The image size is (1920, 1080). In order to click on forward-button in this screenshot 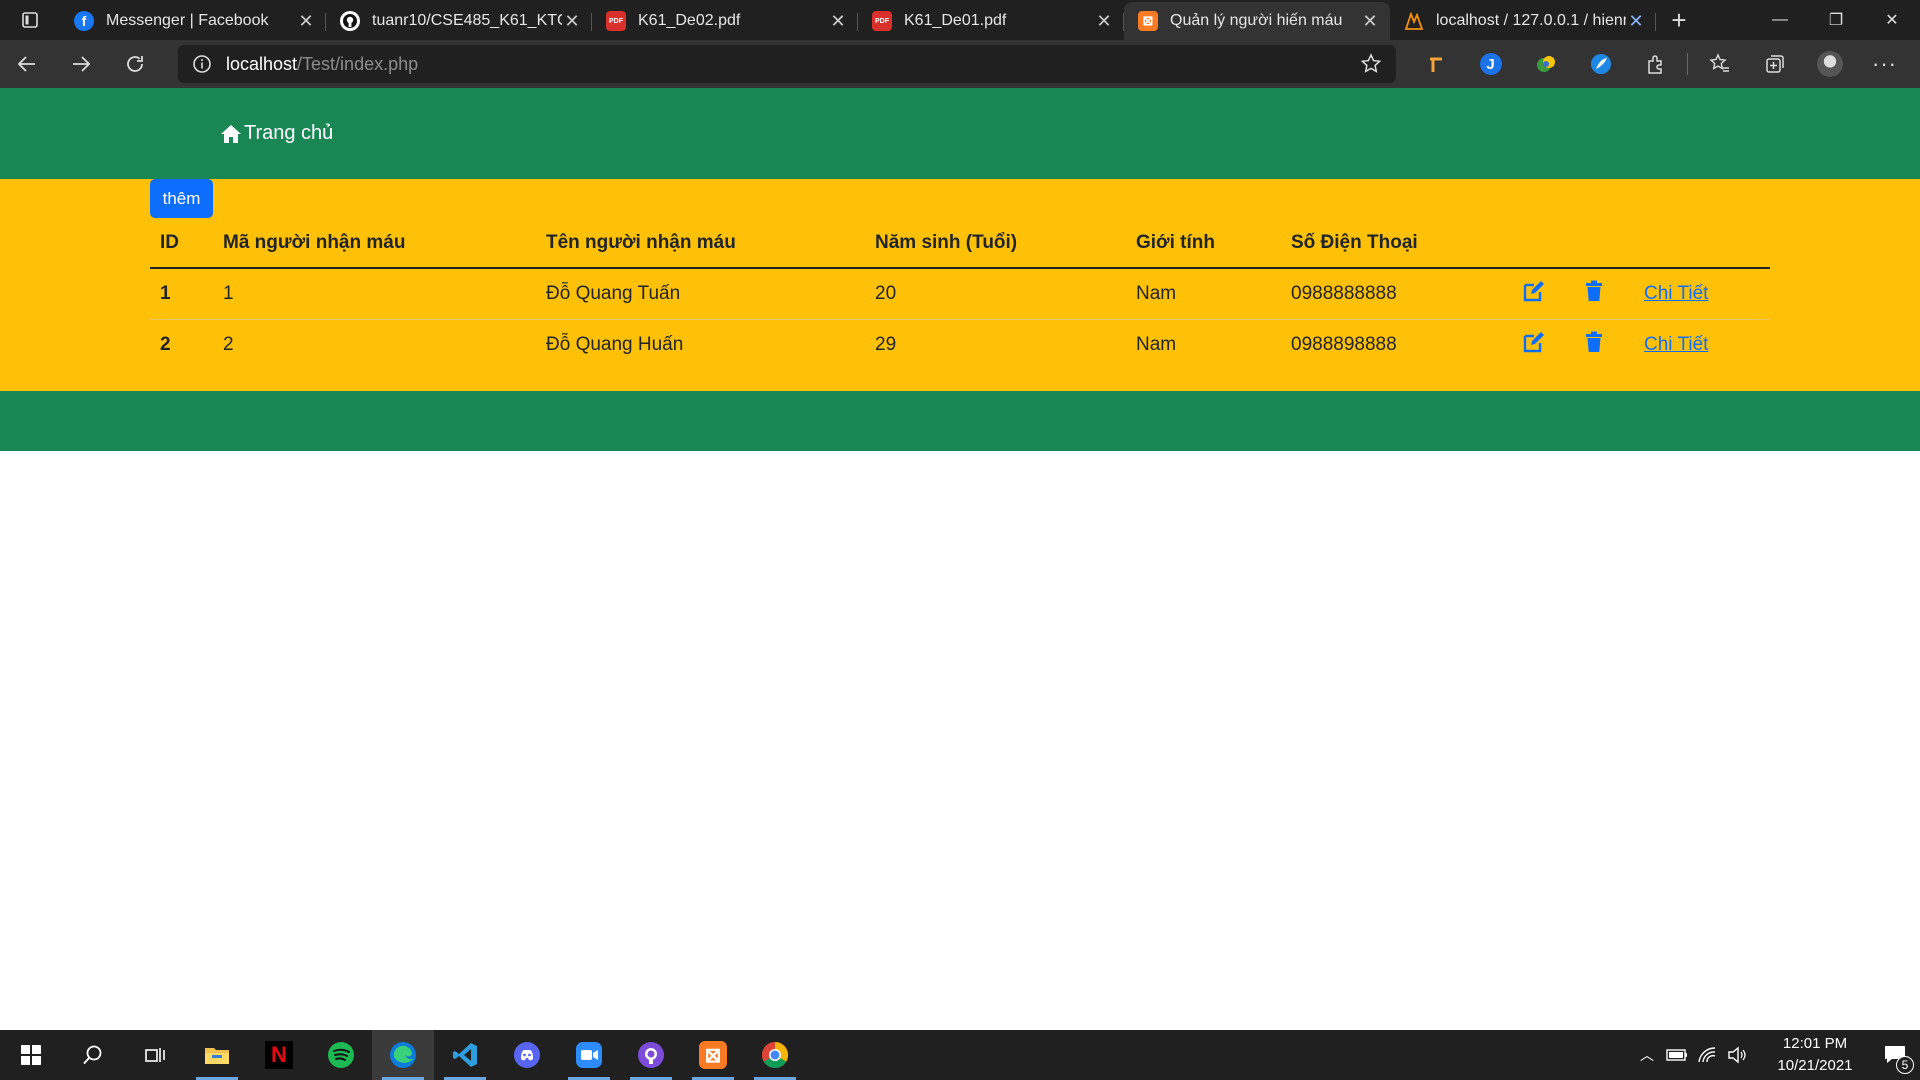, I will do `click(81, 64)`.